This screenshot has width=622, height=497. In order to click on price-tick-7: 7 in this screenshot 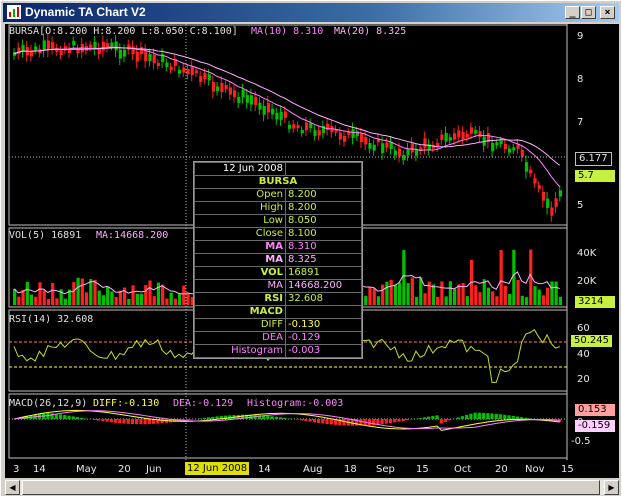, I will do `click(580, 122)`.